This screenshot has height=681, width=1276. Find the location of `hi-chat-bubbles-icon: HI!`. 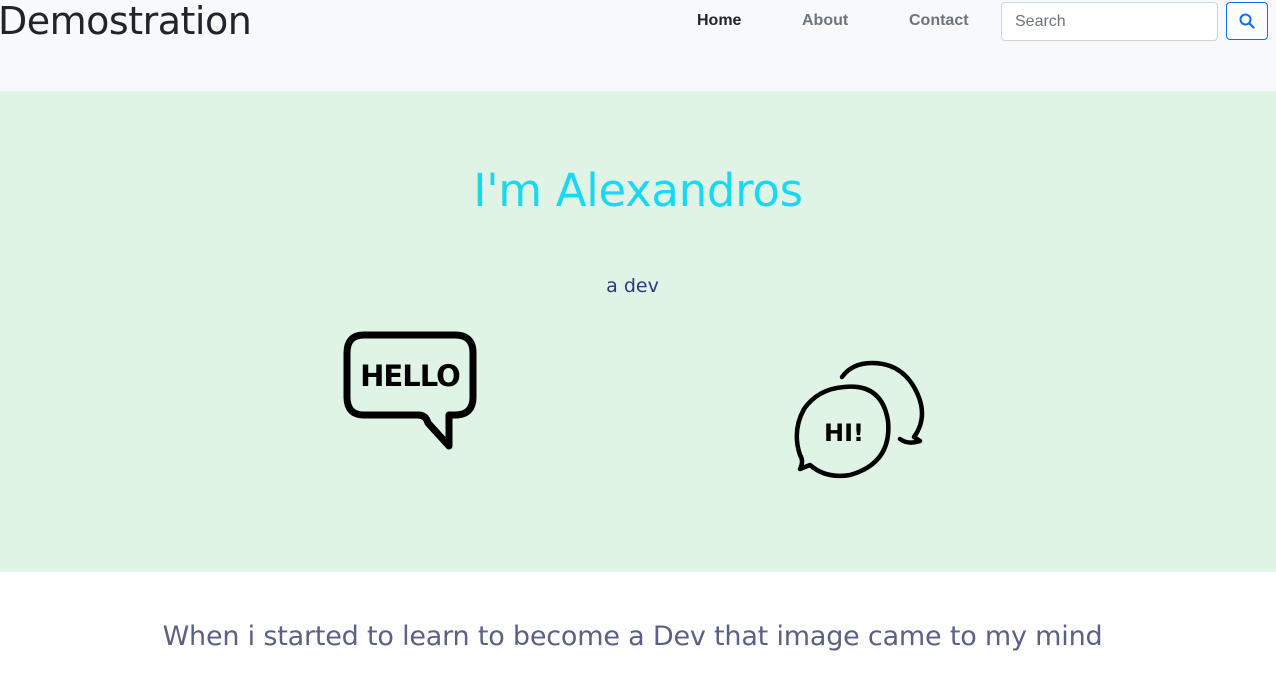

hi-chat-bubbles-icon: HI! is located at coordinates (859, 419).